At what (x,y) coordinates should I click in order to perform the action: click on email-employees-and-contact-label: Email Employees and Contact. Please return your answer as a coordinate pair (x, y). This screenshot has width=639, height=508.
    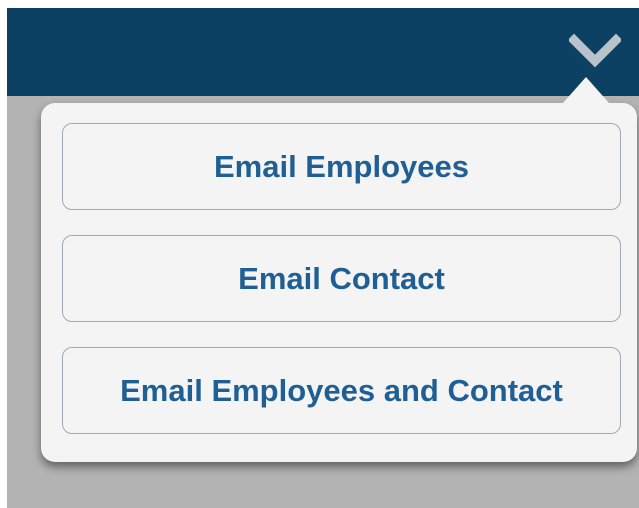
    Looking at the image, I should click on (341, 390).